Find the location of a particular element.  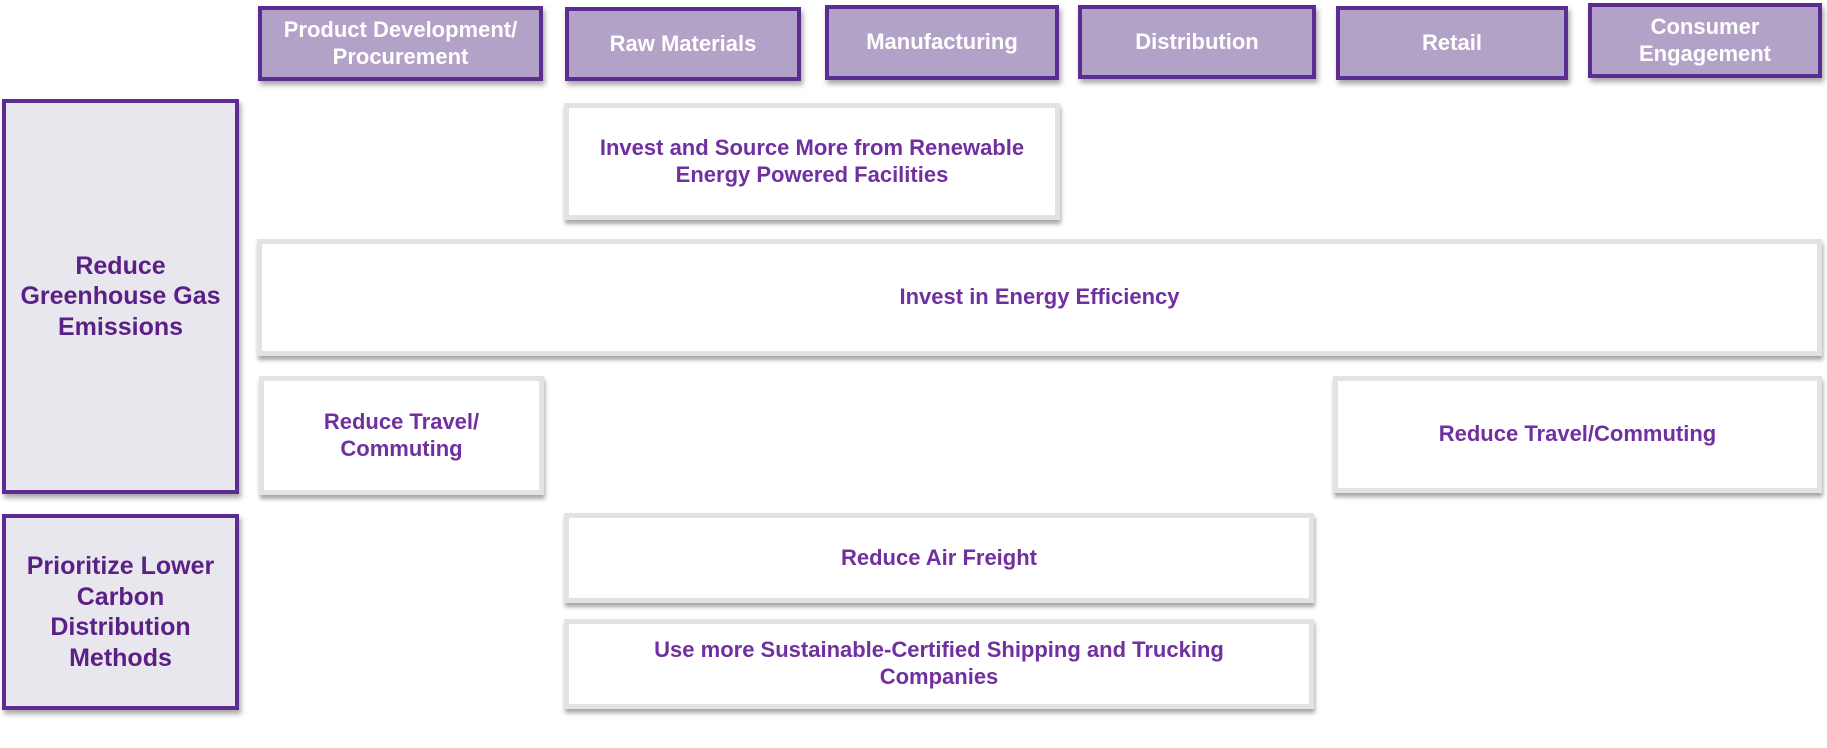

header-label: Product Development/ Procurement is located at coordinates (400, 42).